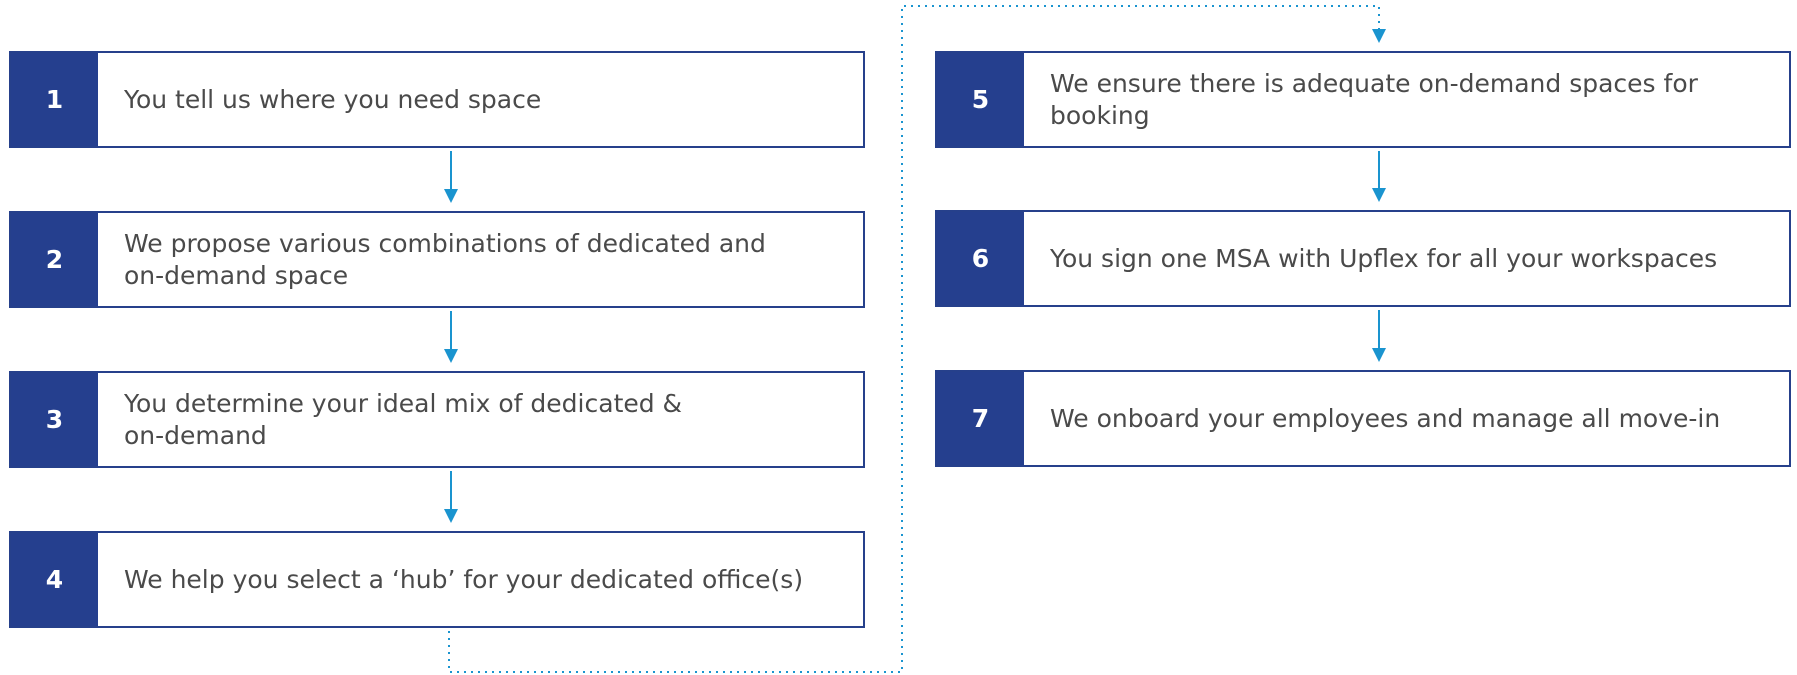 This screenshot has height=675, width=1797. What do you see at coordinates (980, 258) in the screenshot?
I see `step-number: 6` at bounding box center [980, 258].